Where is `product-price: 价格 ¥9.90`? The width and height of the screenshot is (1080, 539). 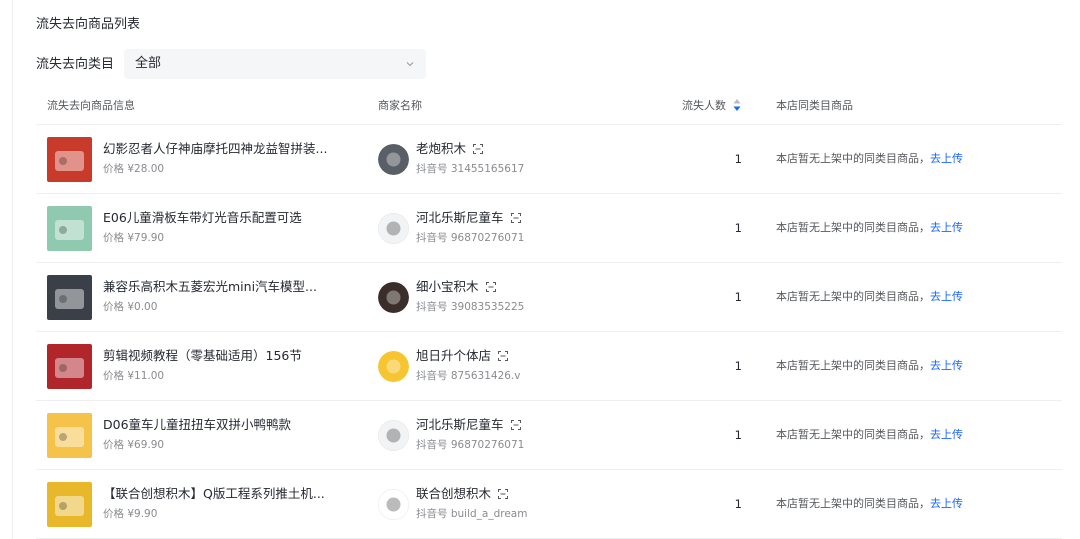 product-price: 价格 ¥9.90 is located at coordinates (130, 514).